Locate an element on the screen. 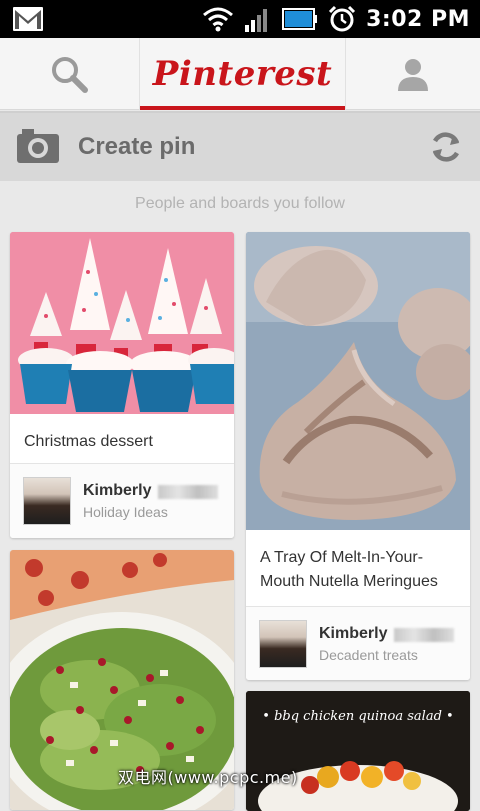 This screenshot has height=811, width=480. pin-image is located at coordinates (122, 323).